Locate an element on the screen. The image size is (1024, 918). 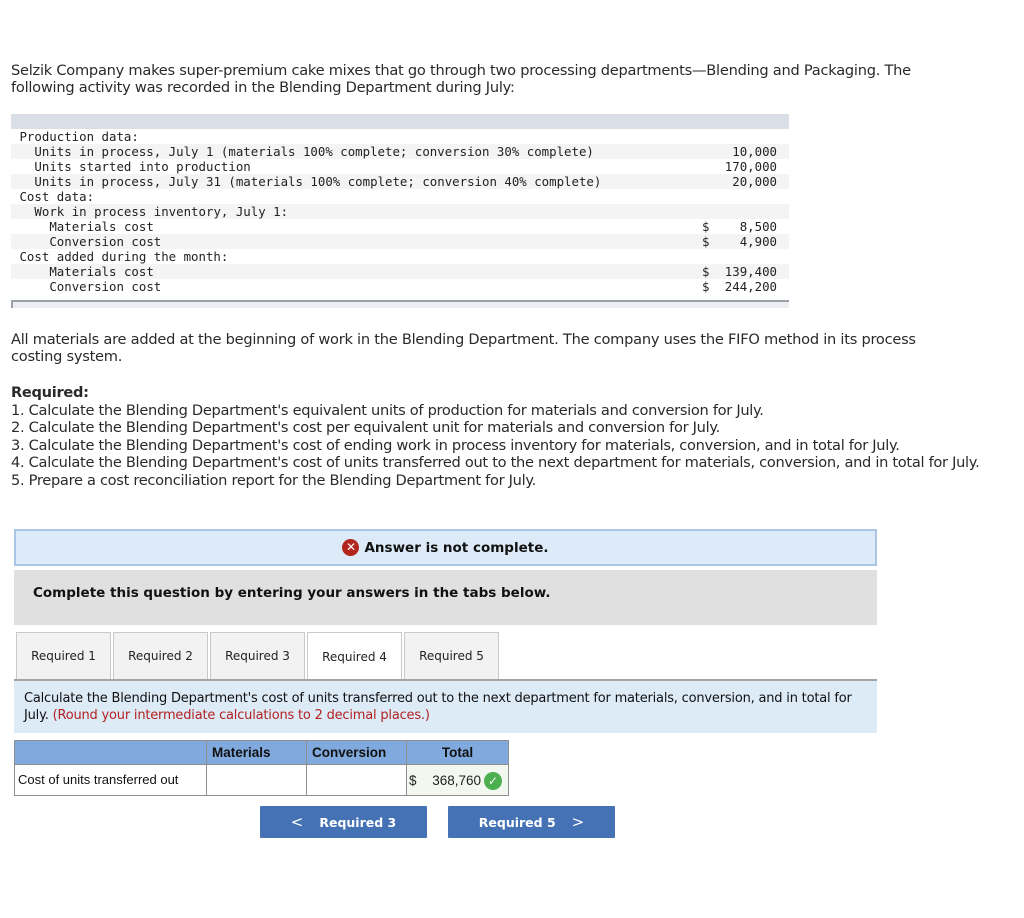
data-row-value: 8,500 is located at coordinates (758, 226).